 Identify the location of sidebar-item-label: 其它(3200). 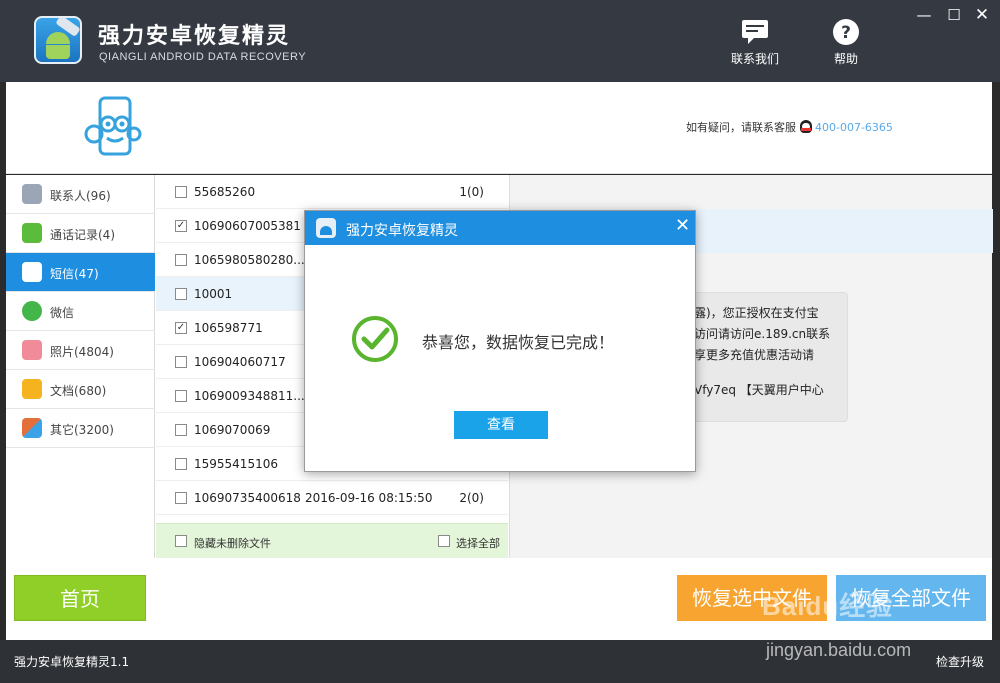
(82, 430).